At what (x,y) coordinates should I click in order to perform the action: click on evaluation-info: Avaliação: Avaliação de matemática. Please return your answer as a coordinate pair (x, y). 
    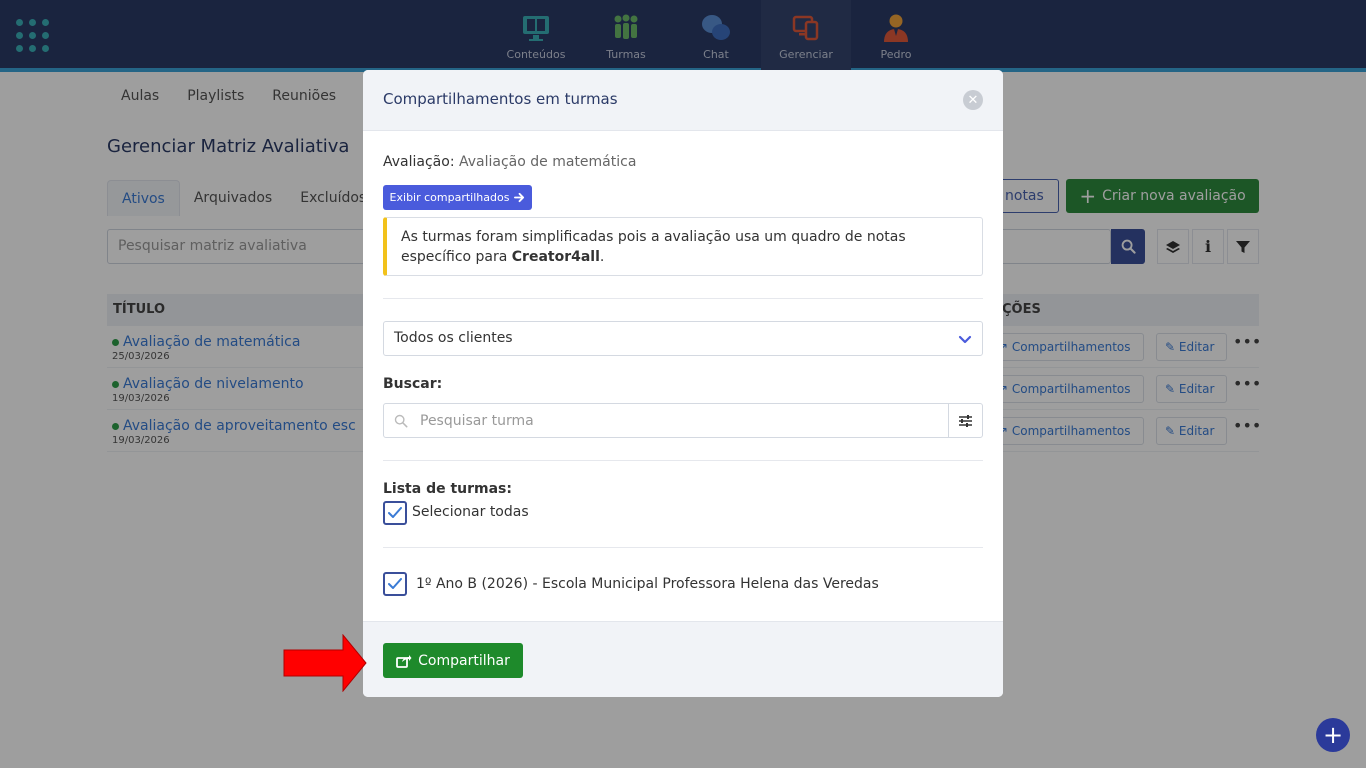
    Looking at the image, I should click on (509, 162).